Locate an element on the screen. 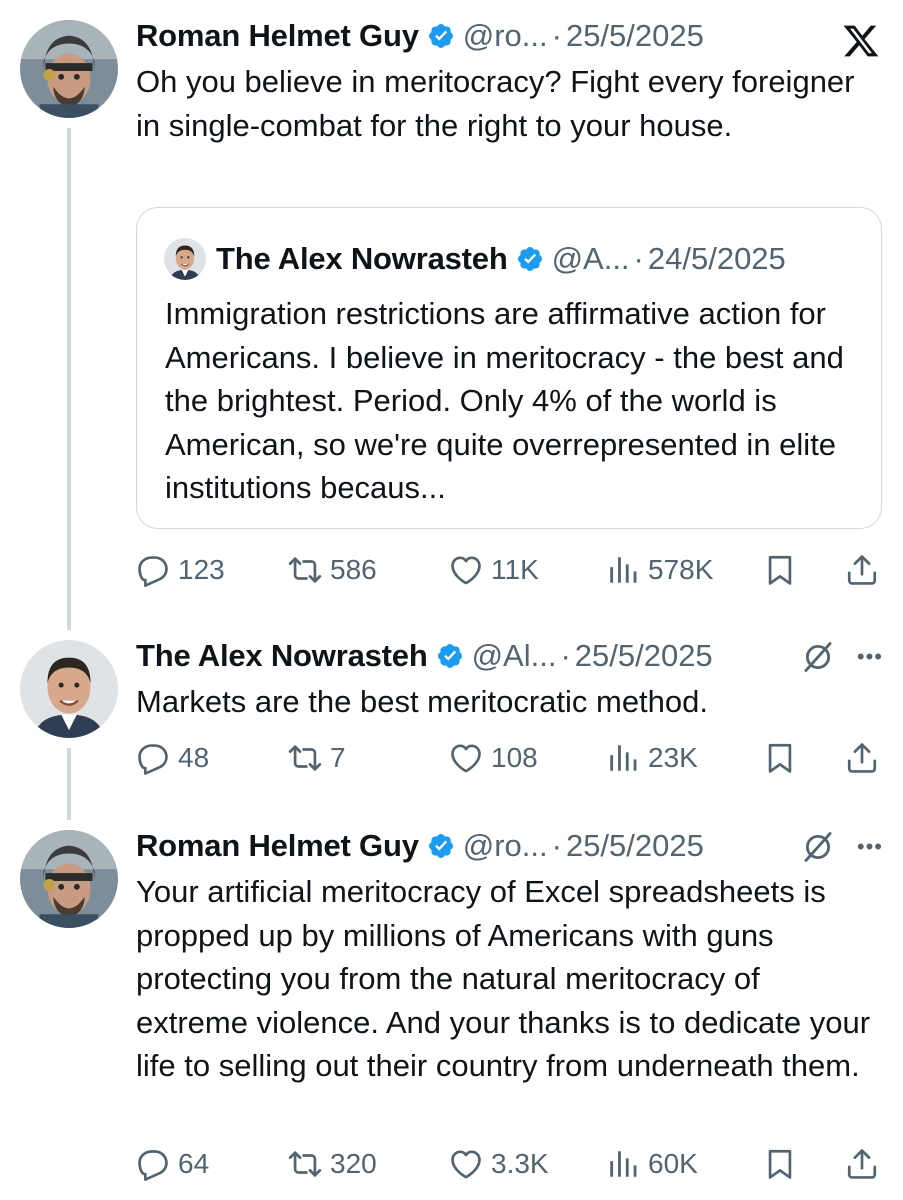 The image size is (903, 1200). views-button: 23K is located at coordinates (652, 758).